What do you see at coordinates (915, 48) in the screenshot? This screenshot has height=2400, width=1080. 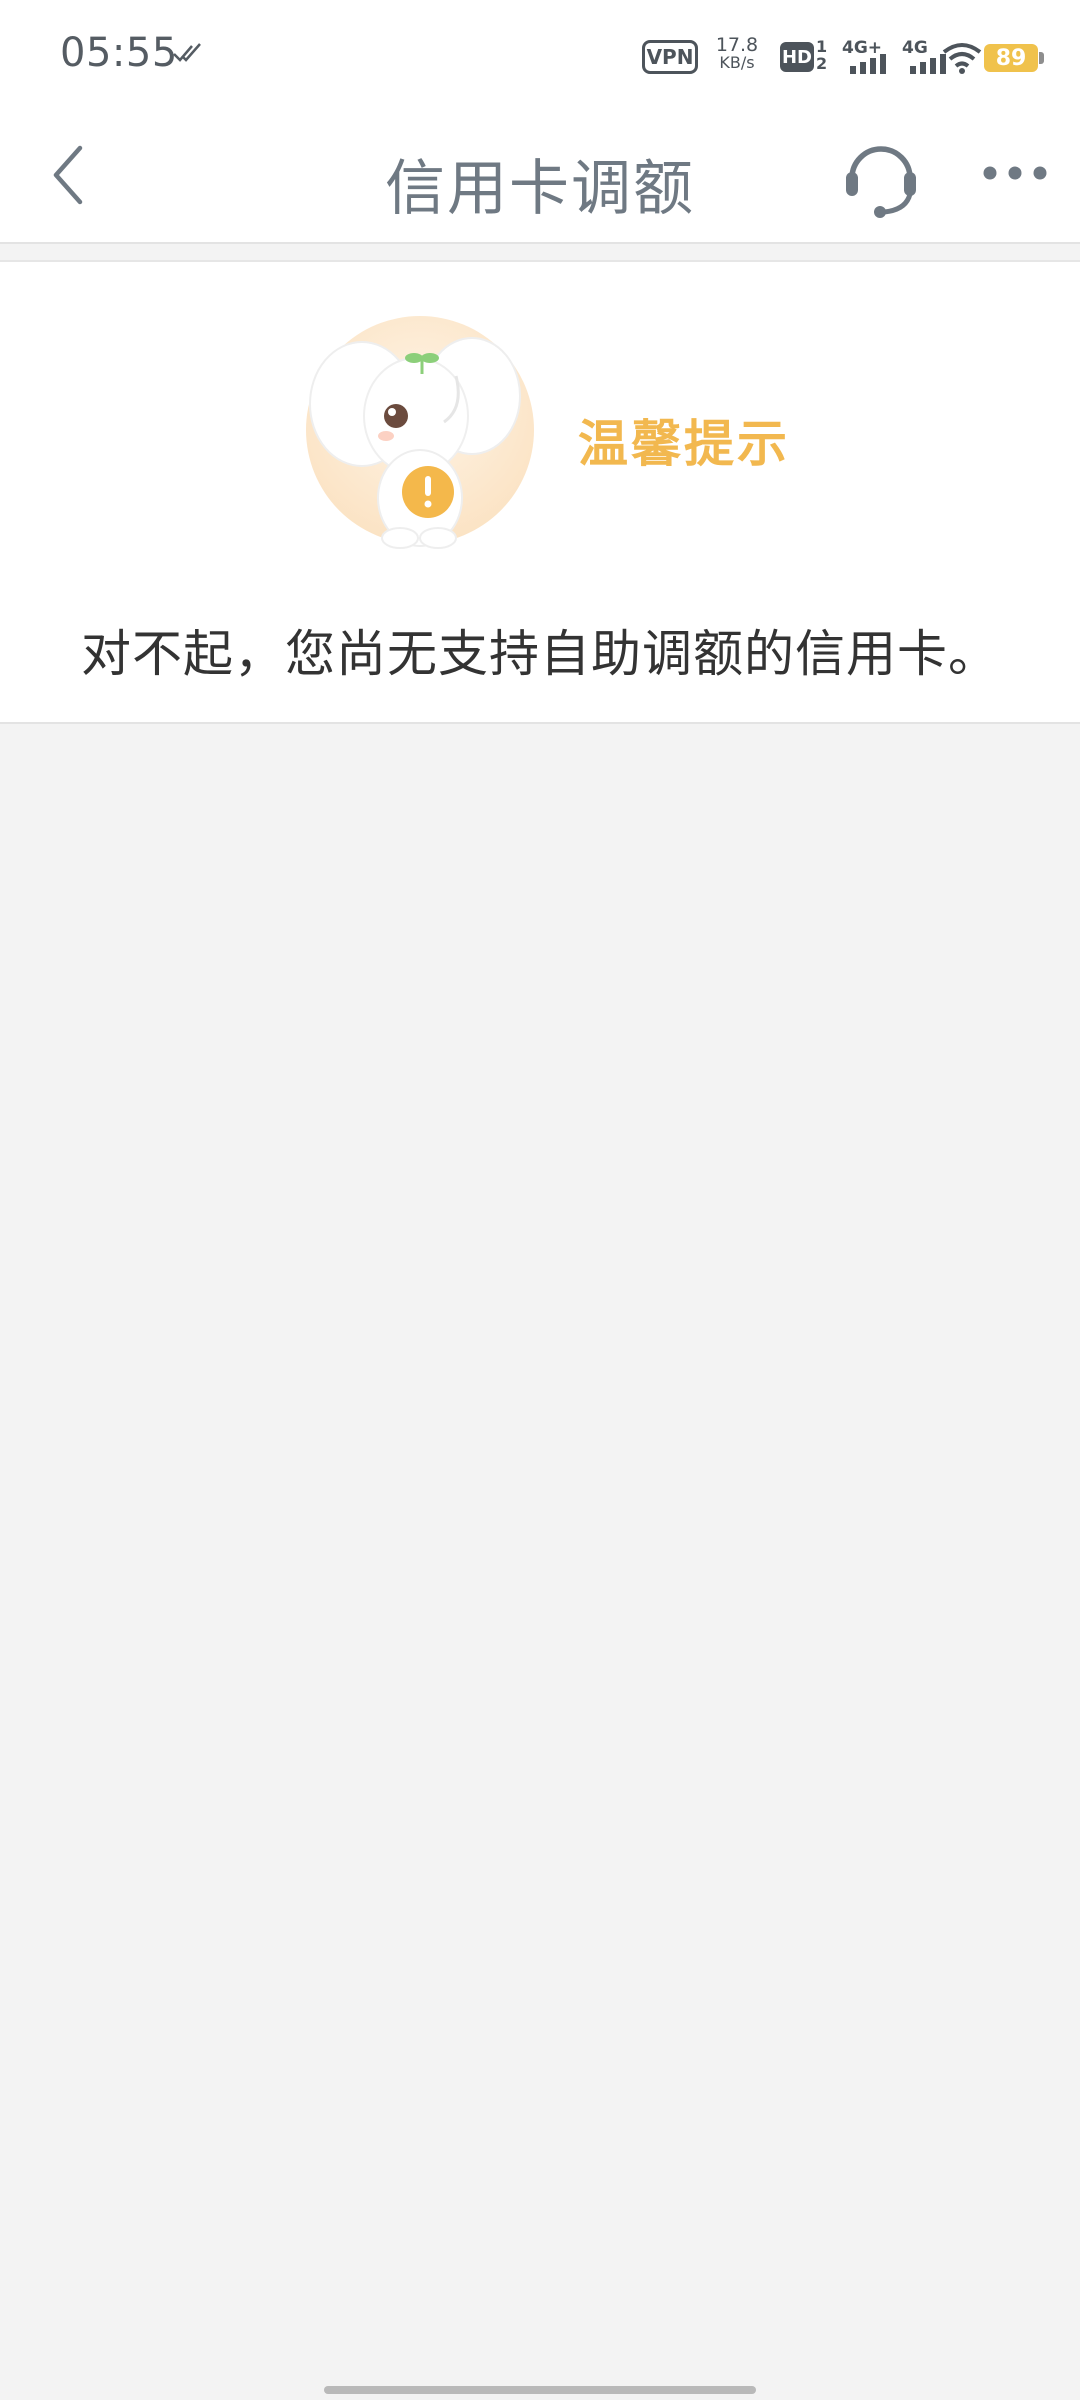 I see `signal-2-label: 4G` at bounding box center [915, 48].